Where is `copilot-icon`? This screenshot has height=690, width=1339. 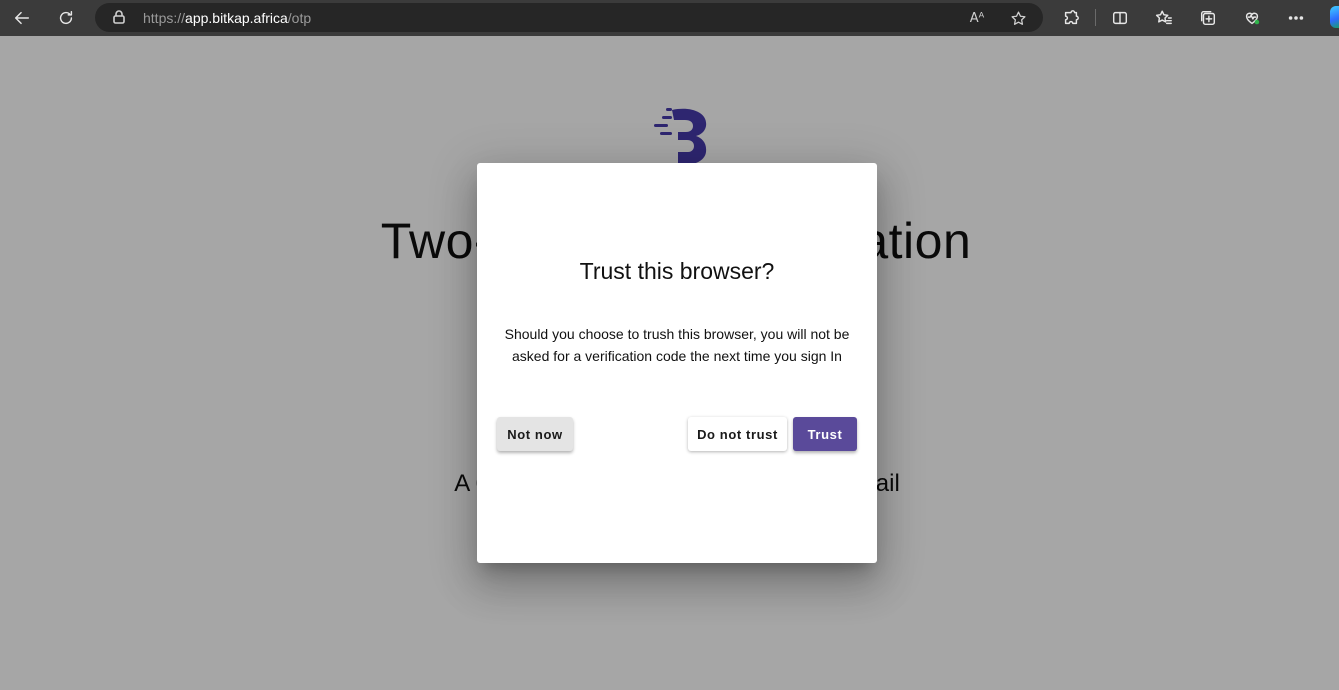
copilot-icon is located at coordinates (1334, 17).